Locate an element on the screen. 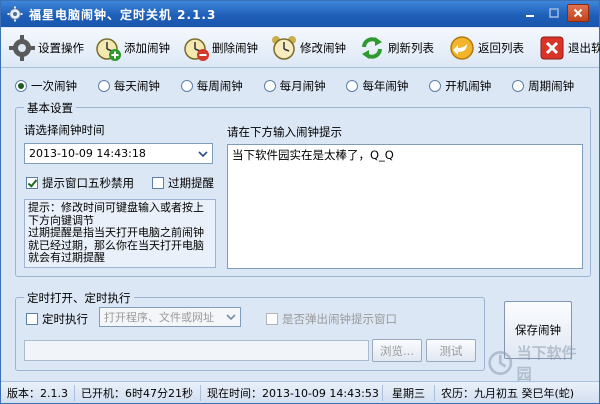 This screenshot has height=404, width=600. add-alarm-button: 添加闹钟 is located at coordinates (132, 48).